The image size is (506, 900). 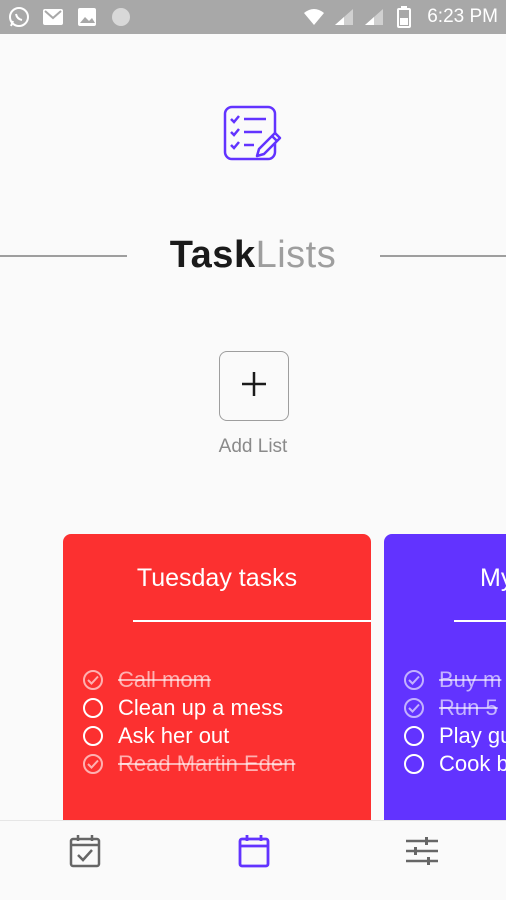 What do you see at coordinates (314, 17) in the screenshot?
I see `wifi-icon` at bounding box center [314, 17].